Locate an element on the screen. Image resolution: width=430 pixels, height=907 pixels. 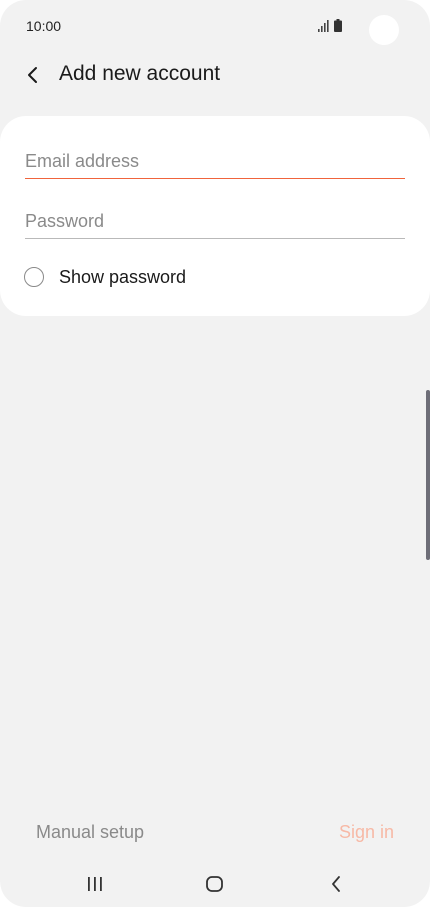
nav-back-button is located at coordinates (336, 884).